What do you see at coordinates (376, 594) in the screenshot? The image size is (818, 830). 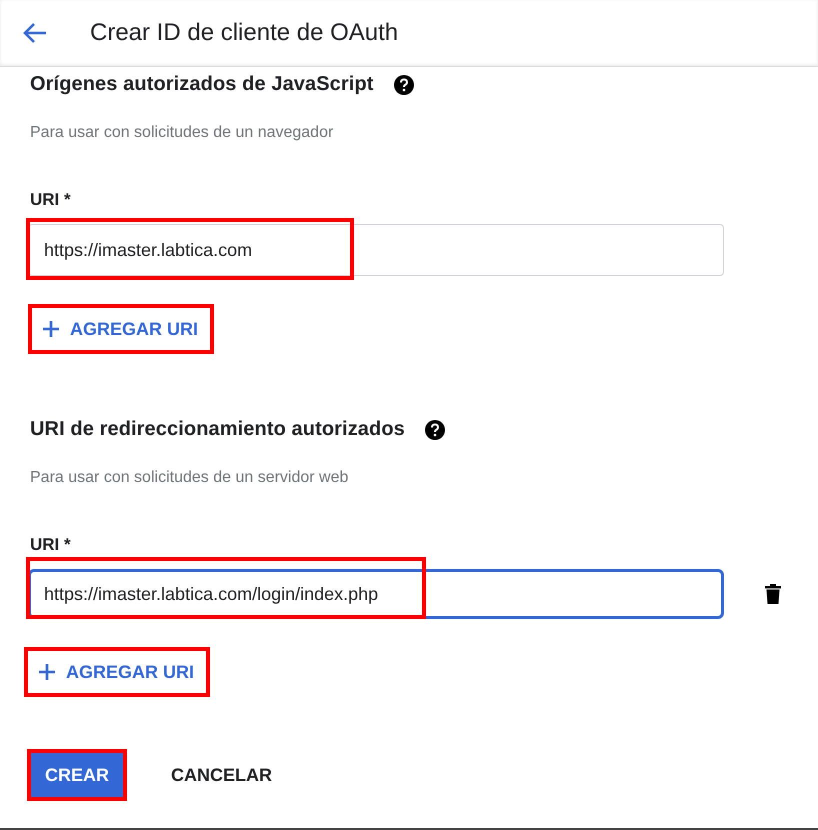 I see `uri-field: https://imaster.labtica.com/login/index.php` at bounding box center [376, 594].